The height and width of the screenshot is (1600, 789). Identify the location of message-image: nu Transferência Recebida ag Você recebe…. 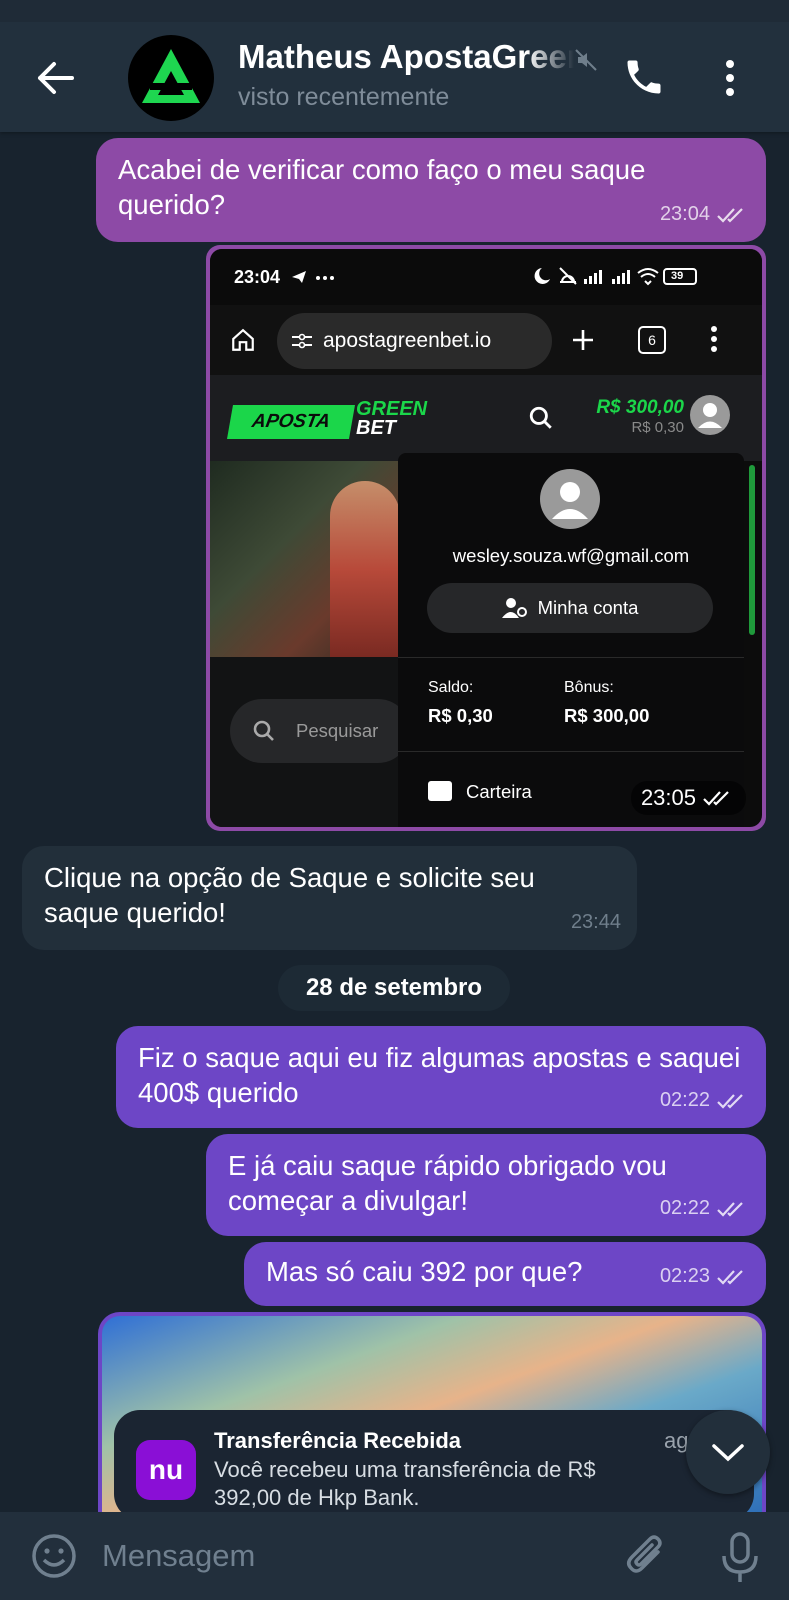
(432, 1412).